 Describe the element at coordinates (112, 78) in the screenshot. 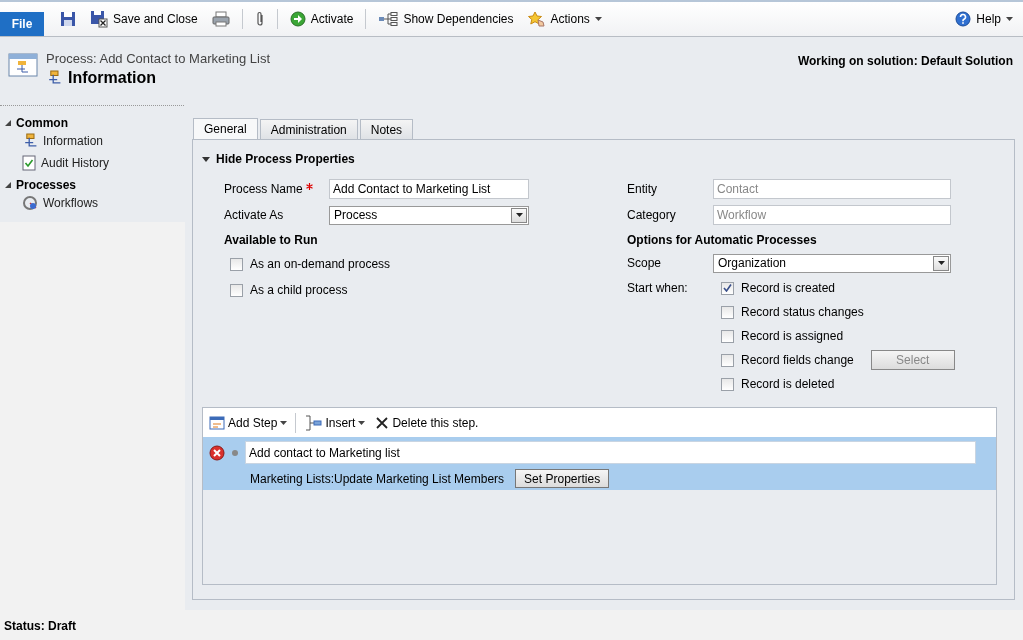

I see `page-title: Information` at that location.